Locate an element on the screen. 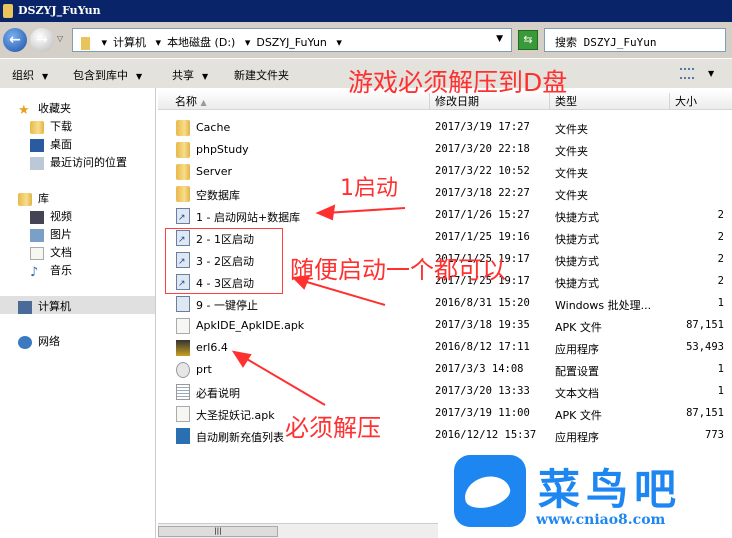 The image size is (732, 538). horizontal-scrollbar: ||| is located at coordinates (298, 530).